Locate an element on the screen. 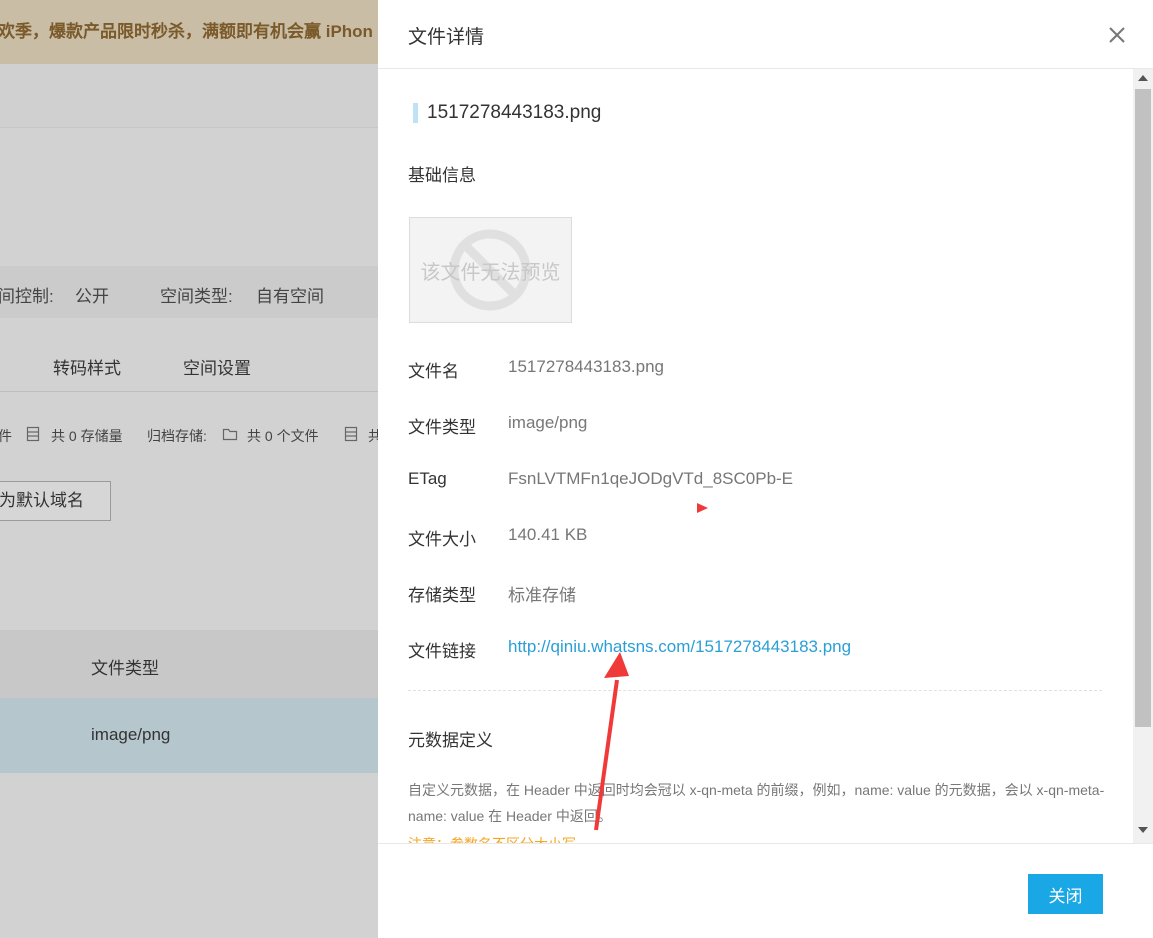 This screenshot has height=938, width=1153. stats-storage-amount: 共 0 存储量 is located at coordinates (87, 436).